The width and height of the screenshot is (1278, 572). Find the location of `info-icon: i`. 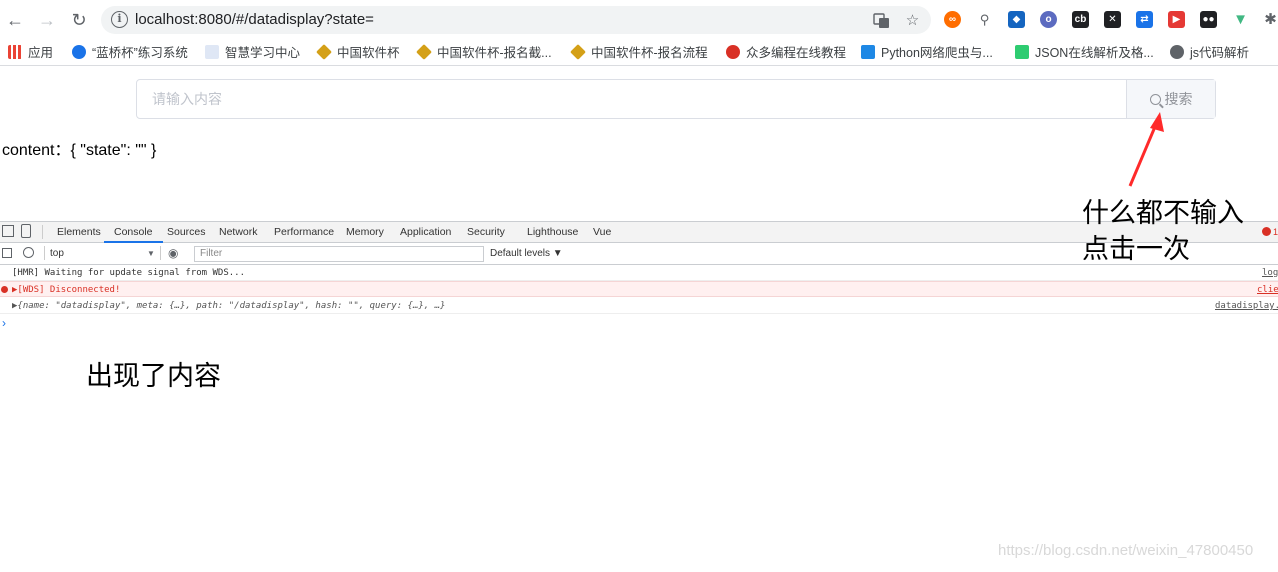

info-icon: i is located at coordinates (119, 19).